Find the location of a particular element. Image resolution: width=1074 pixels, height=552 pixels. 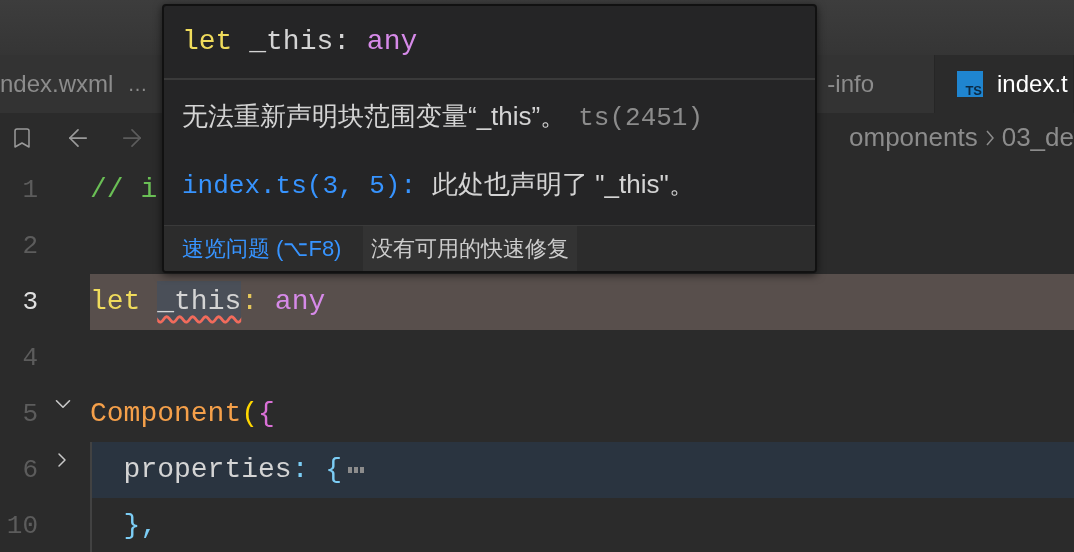

code-token: : { is located at coordinates (317, 470).